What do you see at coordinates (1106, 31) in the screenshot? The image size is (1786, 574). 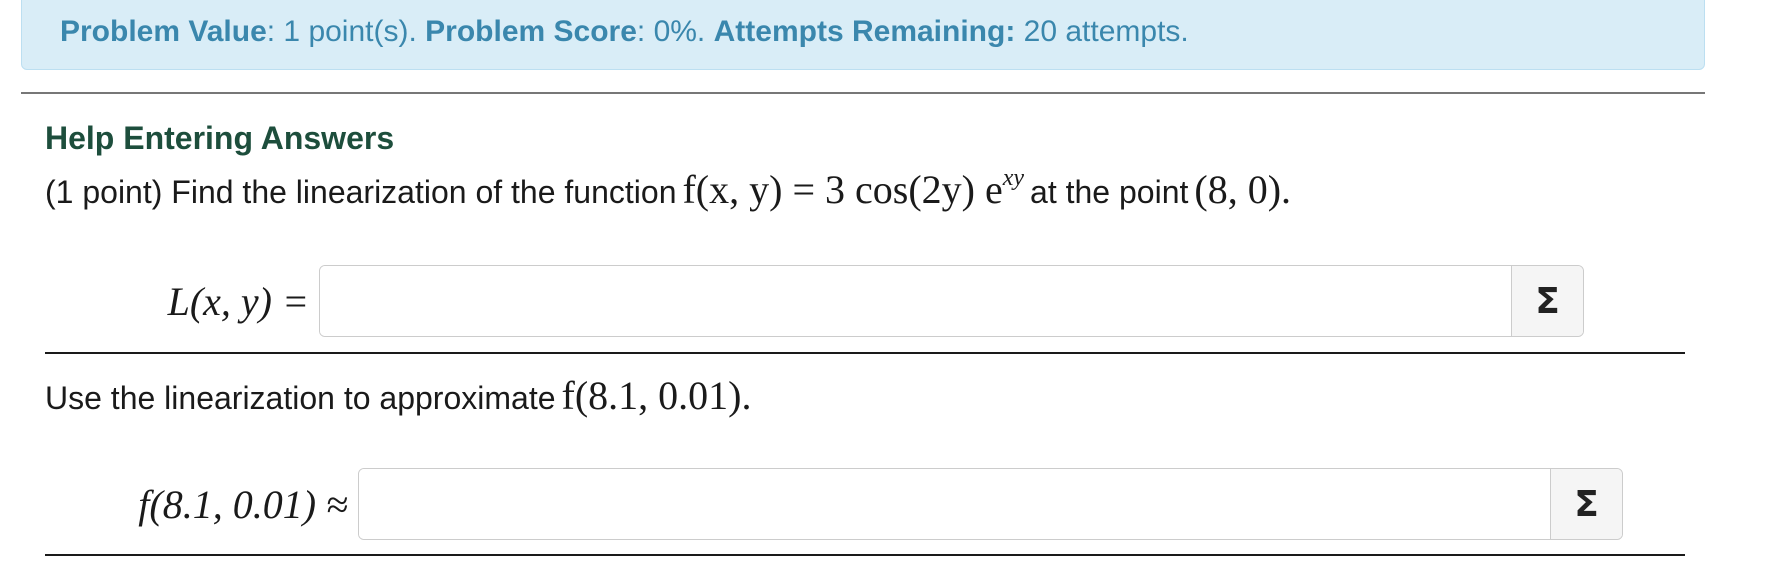 I see `attempts-remaining-text: 20 attempts.` at bounding box center [1106, 31].